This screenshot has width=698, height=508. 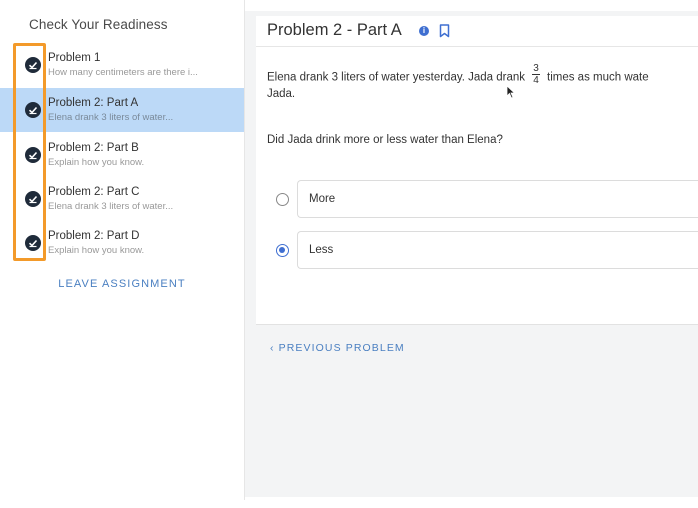 I want to click on fraction-numerator: 3, so click(x=536, y=69).